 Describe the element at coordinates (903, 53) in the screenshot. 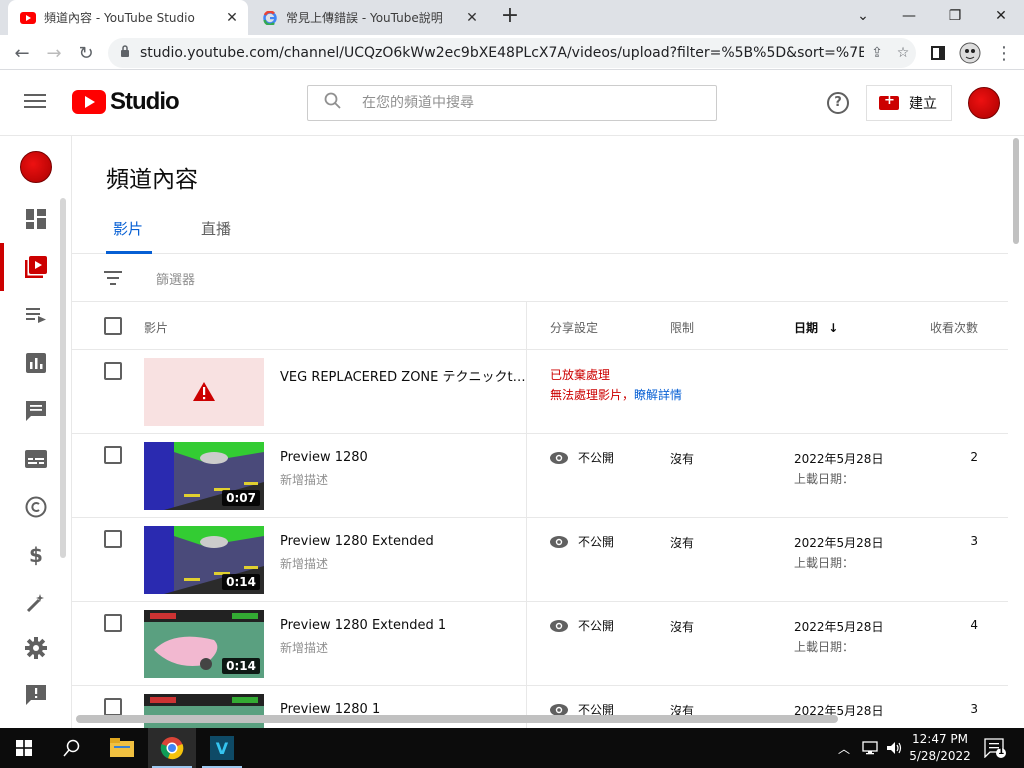

I see `bookmark-star-icon: ☆` at that location.